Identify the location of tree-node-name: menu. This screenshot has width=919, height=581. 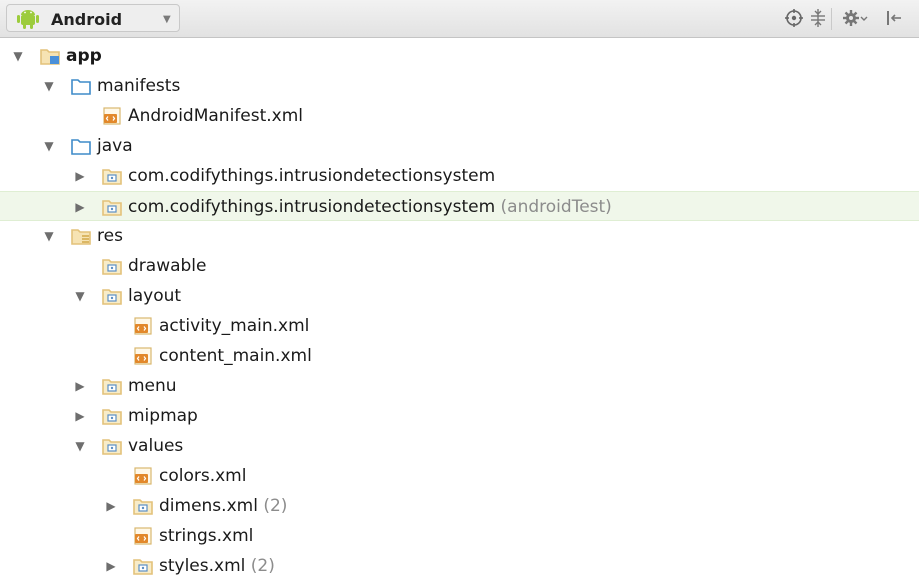
(152, 386).